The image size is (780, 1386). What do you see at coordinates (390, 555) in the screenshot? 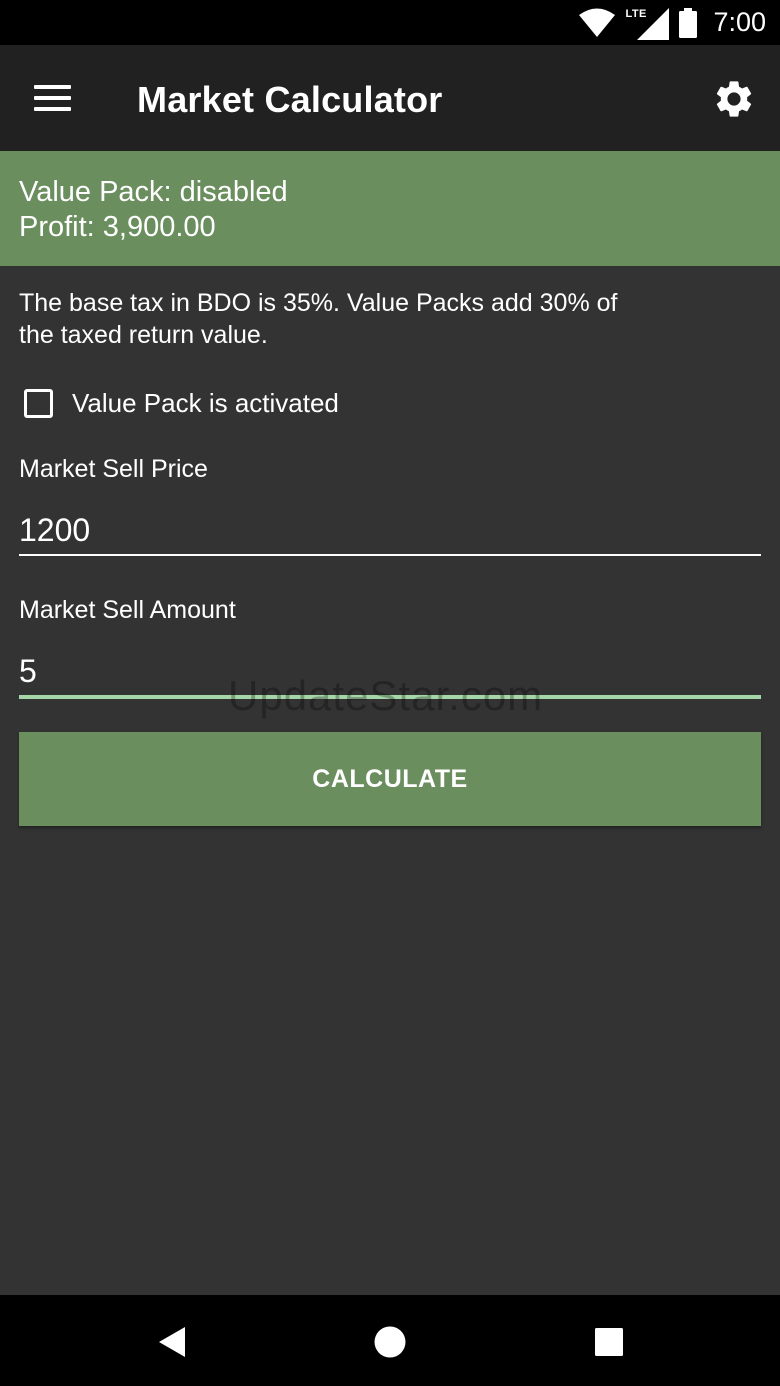
I see `sell-price-underline` at bounding box center [390, 555].